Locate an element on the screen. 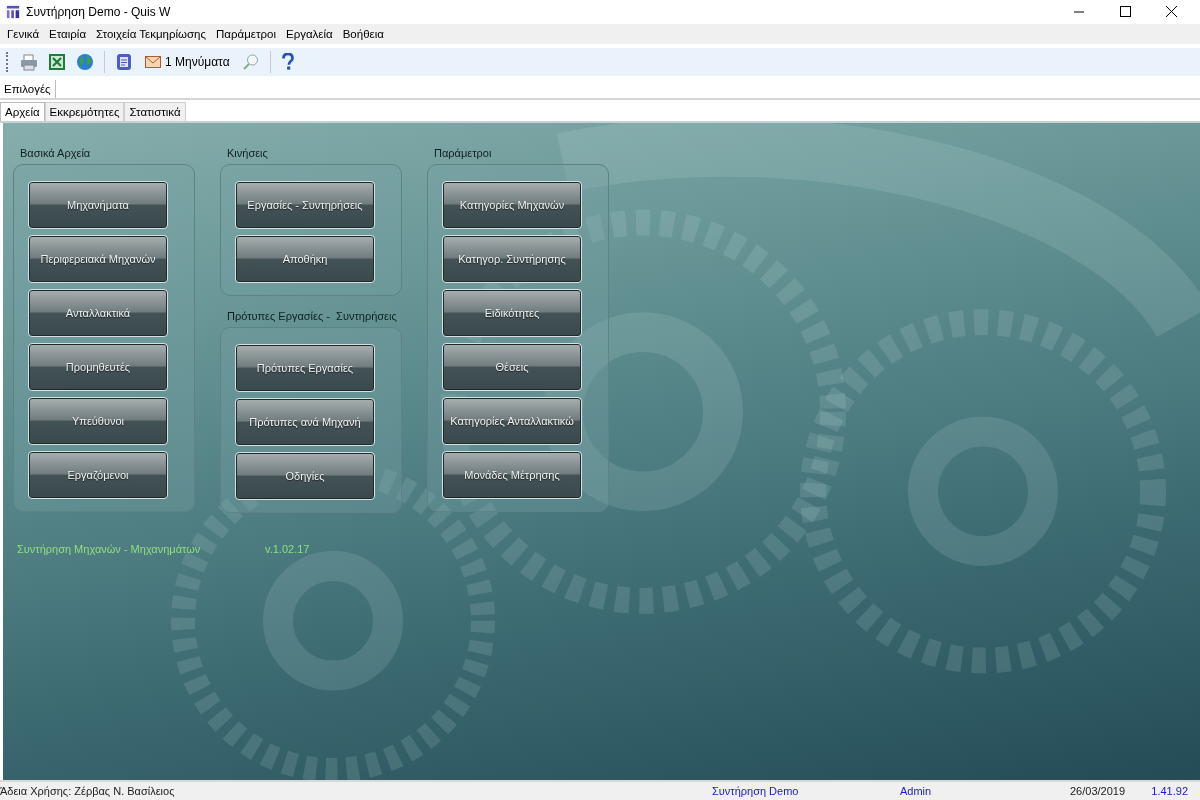 Image resolution: width=1200 pixels, height=800 pixels. menu-button: Εργασίες - Συντηρήσεις is located at coordinates (305, 205).